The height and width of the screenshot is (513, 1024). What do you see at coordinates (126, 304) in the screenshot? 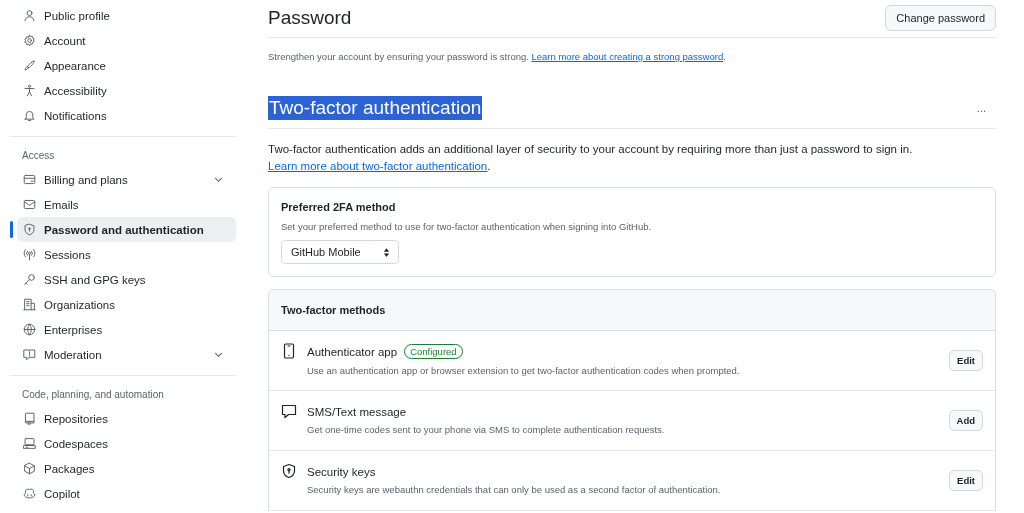
I see `sidebar-item: Organizations` at bounding box center [126, 304].